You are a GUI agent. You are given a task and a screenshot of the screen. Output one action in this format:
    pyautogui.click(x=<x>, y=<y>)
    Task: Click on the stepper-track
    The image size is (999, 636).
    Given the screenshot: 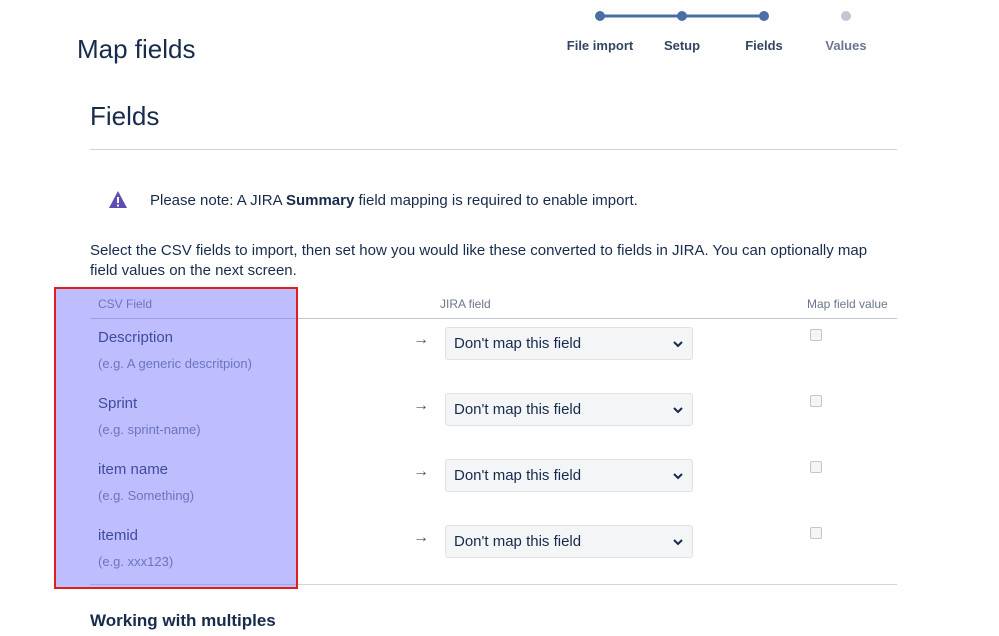 What is the action you would take?
    pyautogui.click(x=723, y=16)
    